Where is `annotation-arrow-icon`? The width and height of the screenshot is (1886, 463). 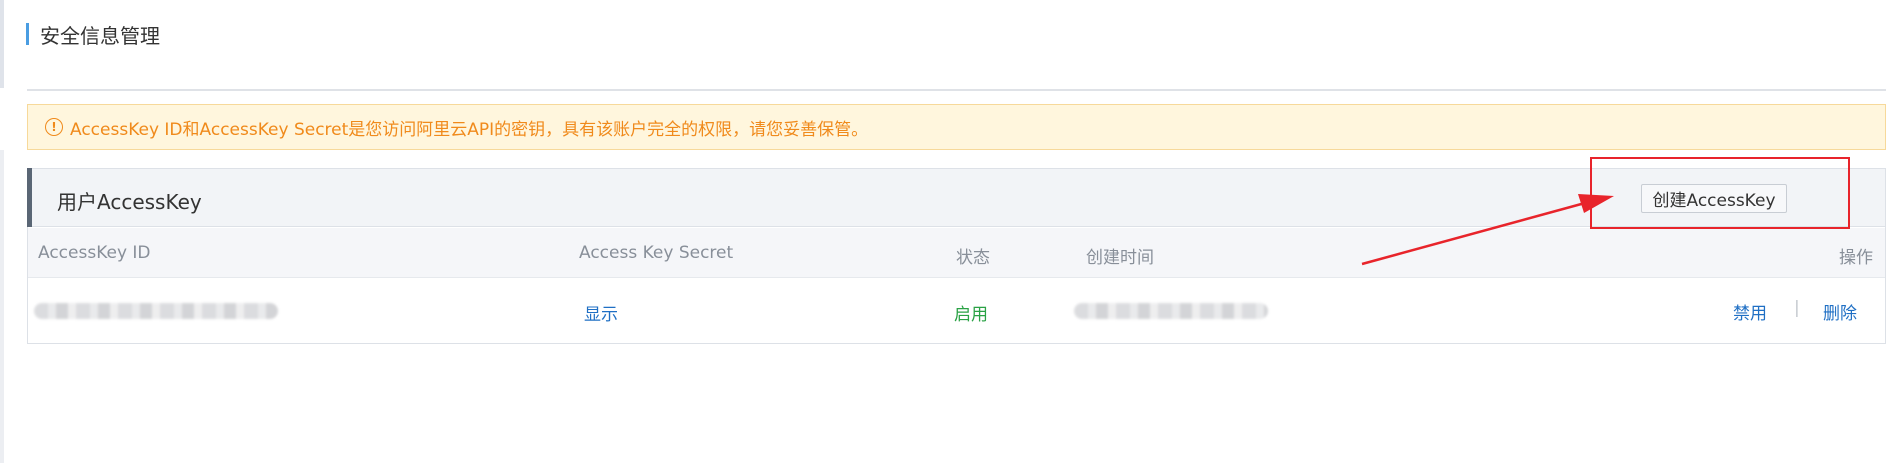
annotation-arrow-icon is located at coordinates (1487, 230).